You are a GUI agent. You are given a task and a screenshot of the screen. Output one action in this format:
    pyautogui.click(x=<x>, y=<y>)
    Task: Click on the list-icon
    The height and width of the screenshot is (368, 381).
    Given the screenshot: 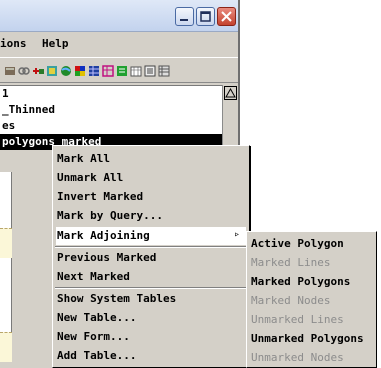 What is the action you would take?
    pyautogui.click(x=122, y=71)
    